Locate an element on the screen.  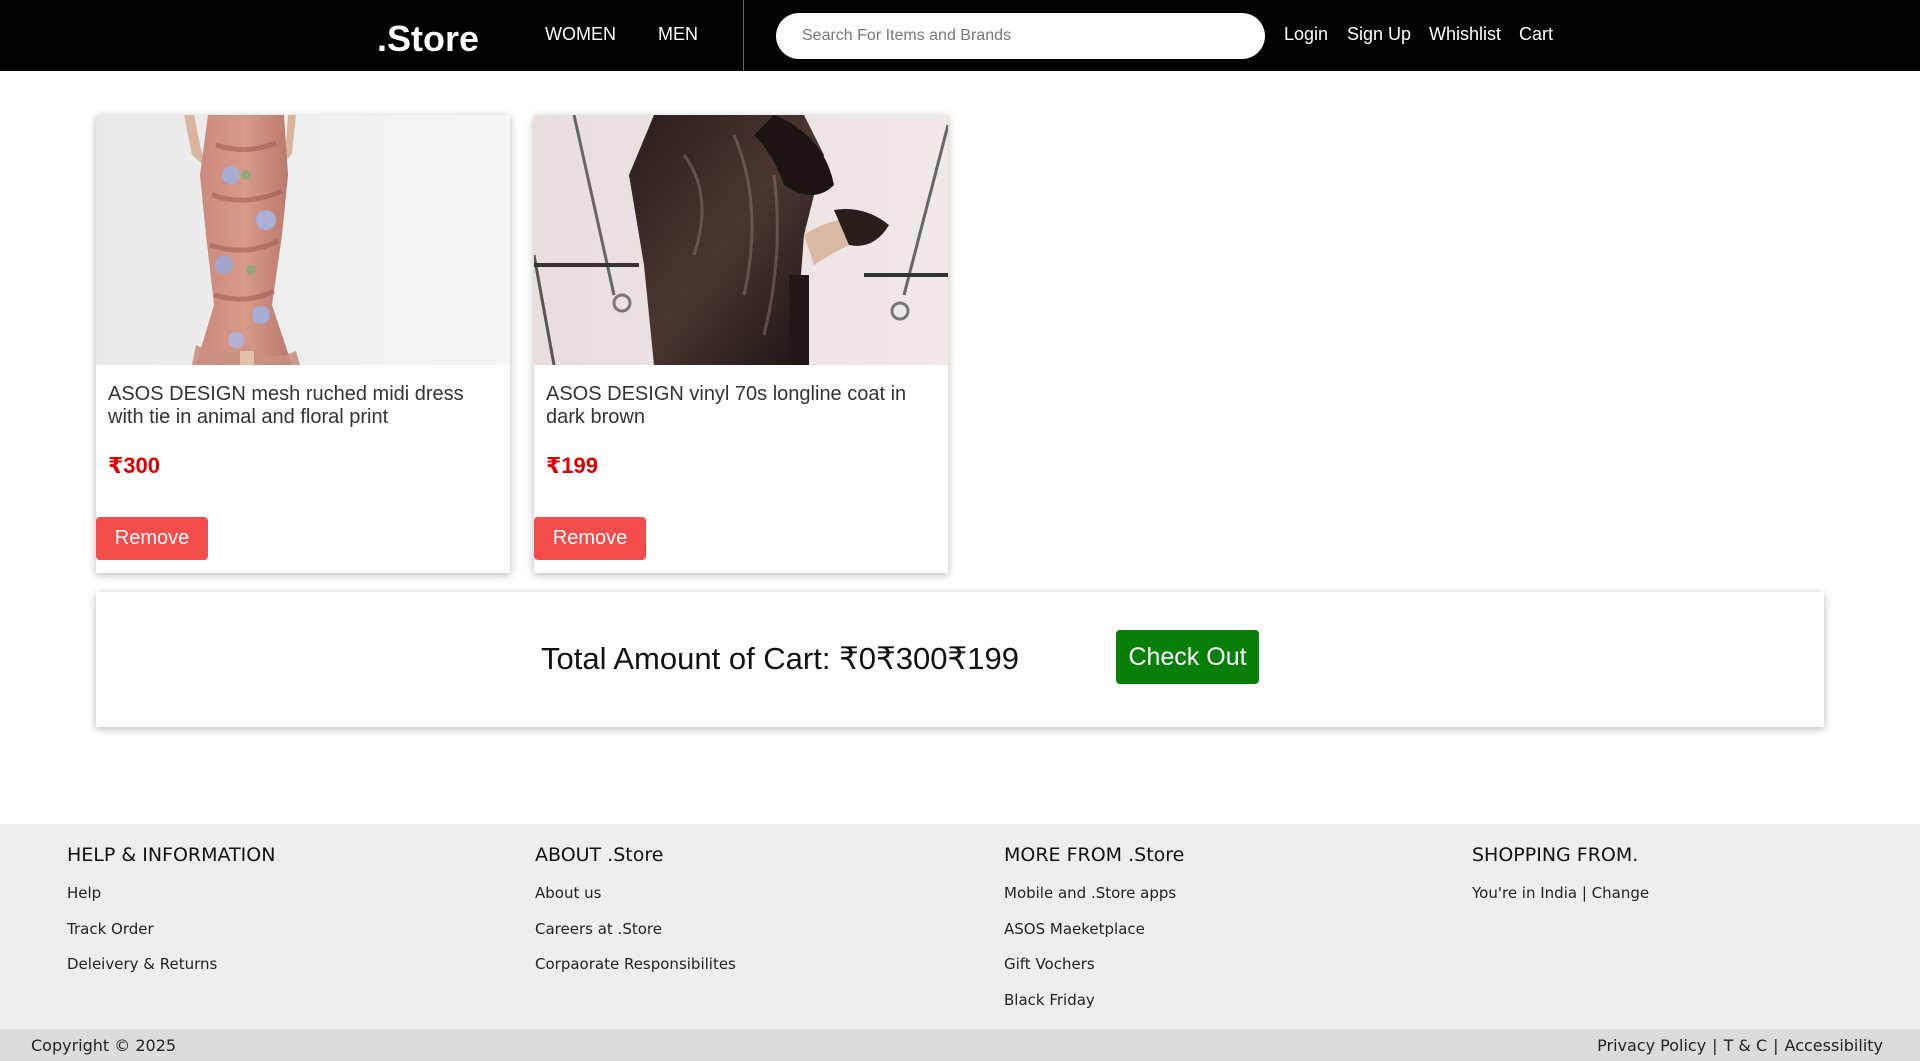
footer-column-shopping-from: SHOPPING FROM. You're in India | Change is located at coordinates (1560, 882).